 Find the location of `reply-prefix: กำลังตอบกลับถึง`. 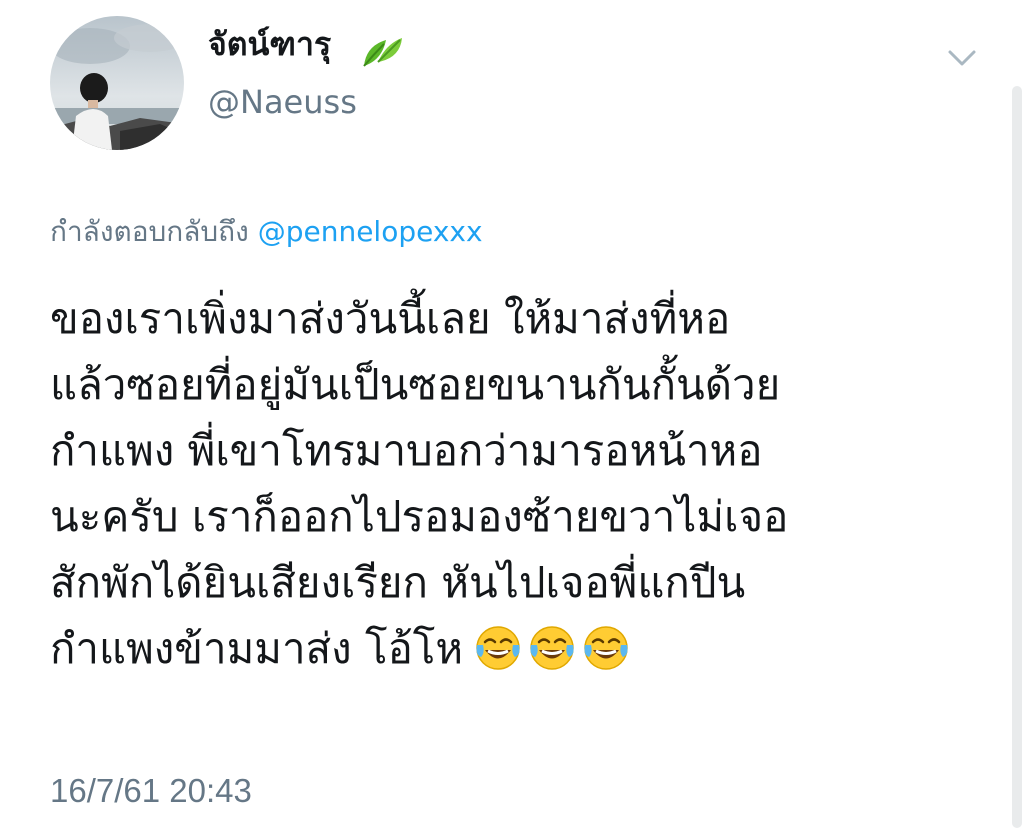

reply-prefix: กำลังตอบกลับถึง is located at coordinates (149, 231).